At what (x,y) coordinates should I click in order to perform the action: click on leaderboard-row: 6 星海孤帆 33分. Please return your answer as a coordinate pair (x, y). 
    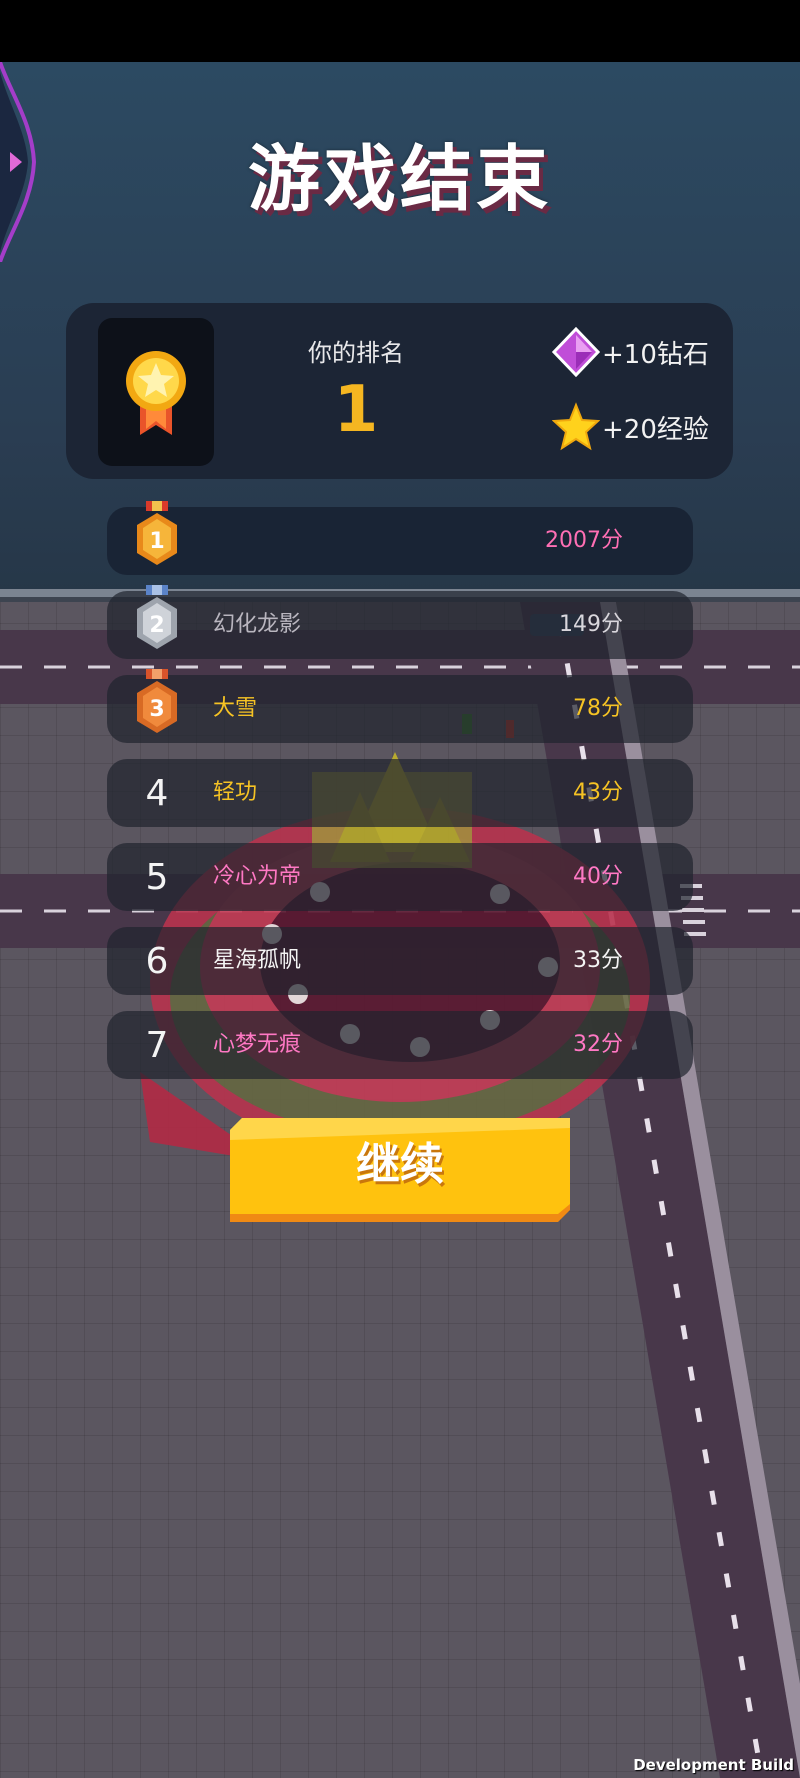
    Looking at the image, I should click on (400, 961).